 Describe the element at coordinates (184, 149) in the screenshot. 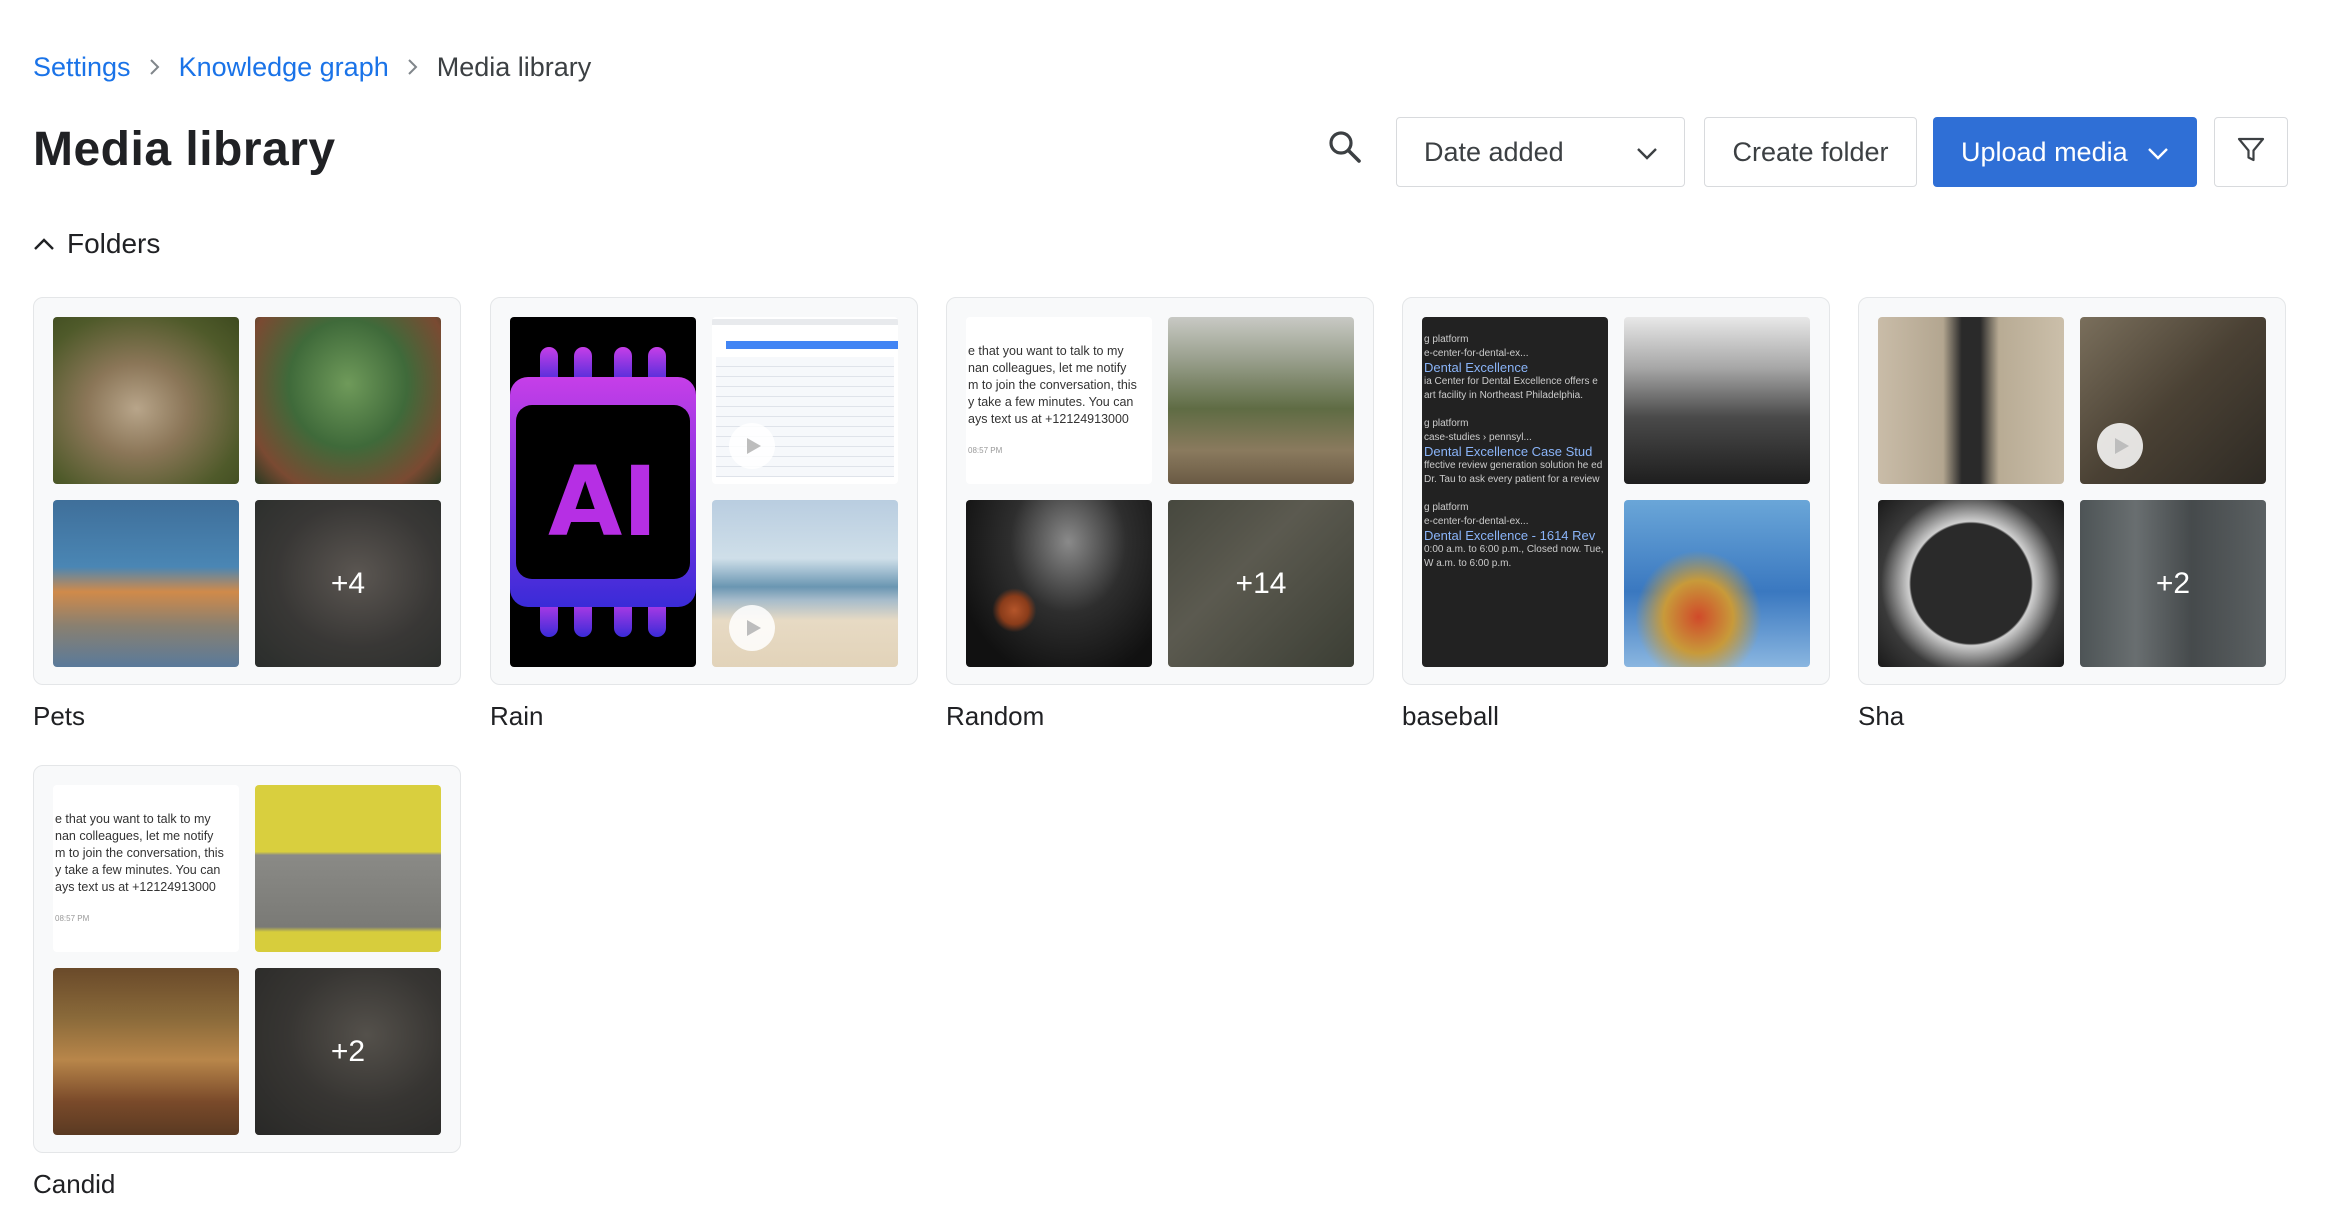

I see `page-title: Media library` at that location.